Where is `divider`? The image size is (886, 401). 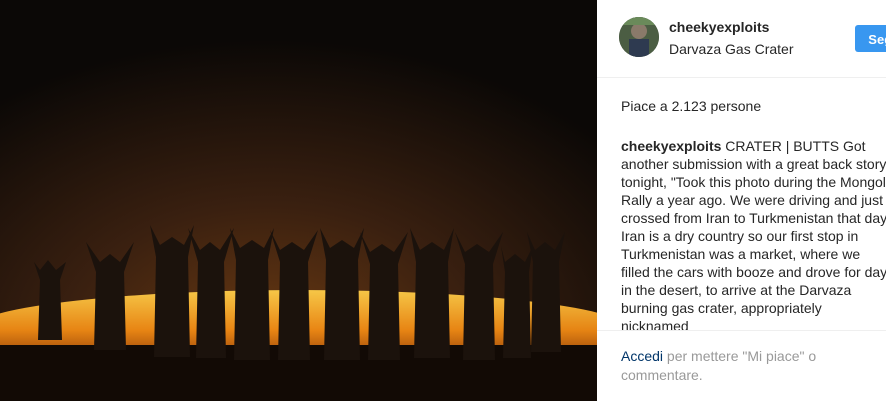
divider is located at coordinates (741, 330).